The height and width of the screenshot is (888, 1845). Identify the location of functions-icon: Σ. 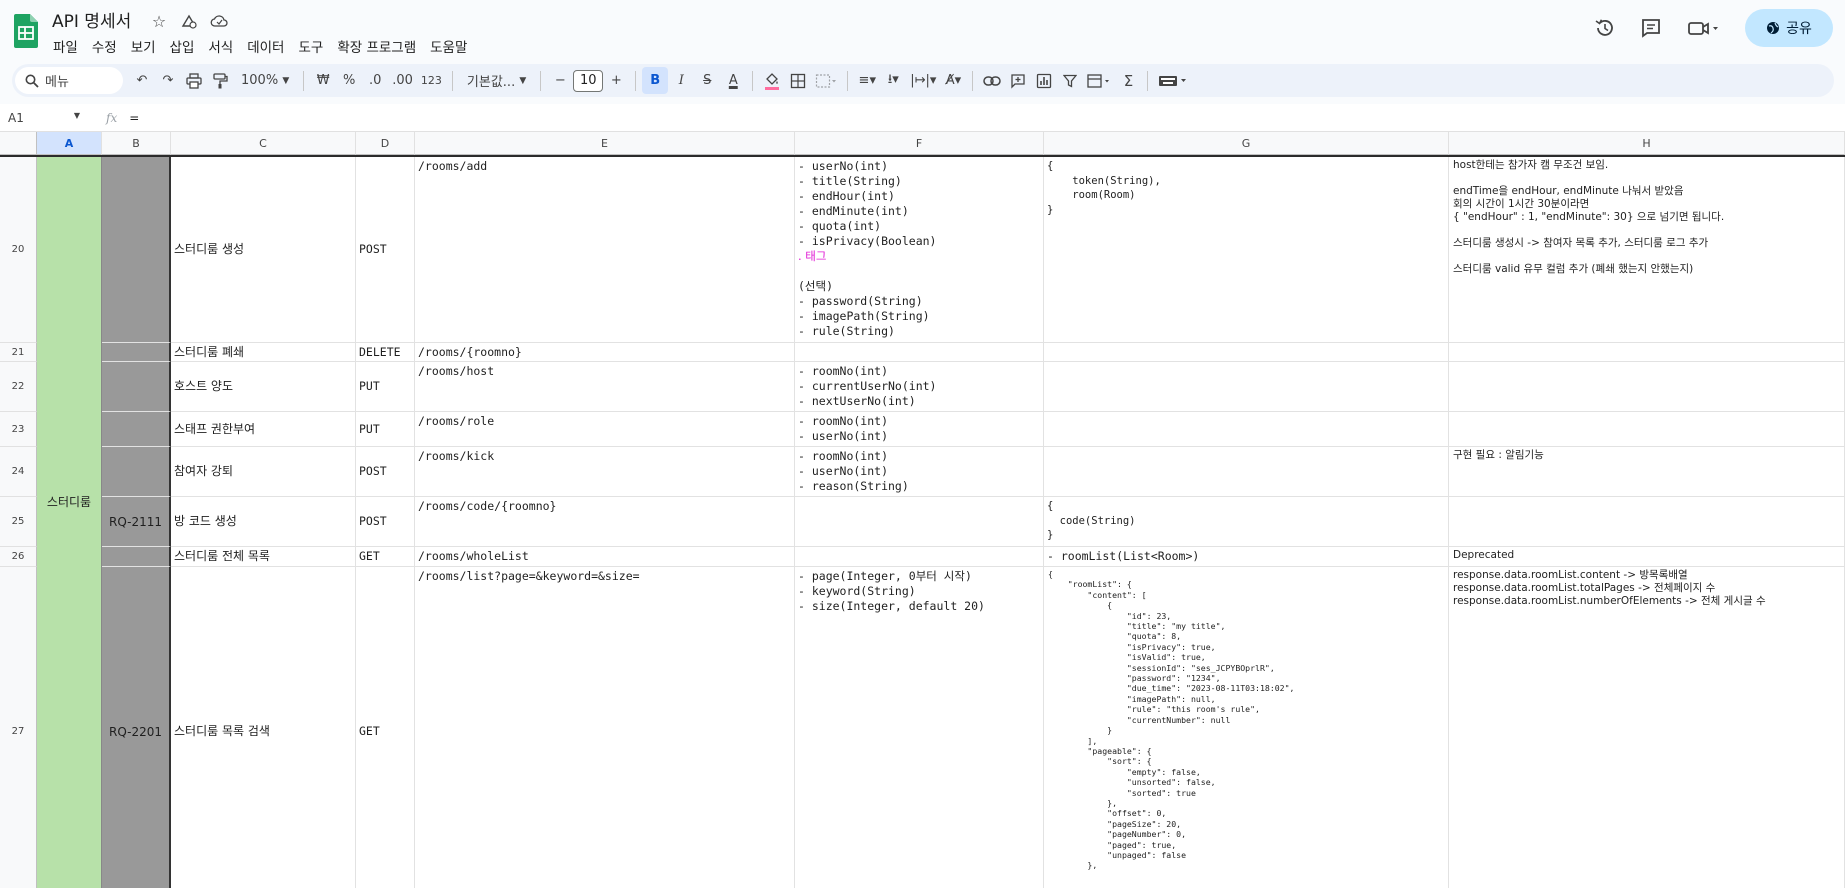
(1128, 80).